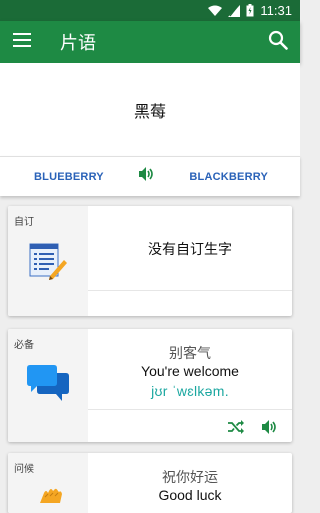  Describe the element at coordinates (190, 353) in the screenshot. I see `phrase-chinese: 别客气` at that location.